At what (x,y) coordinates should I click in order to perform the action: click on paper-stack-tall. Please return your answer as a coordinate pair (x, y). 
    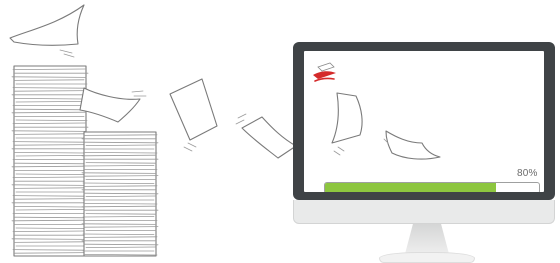
    Looking at the image, I should click on (50, 161).